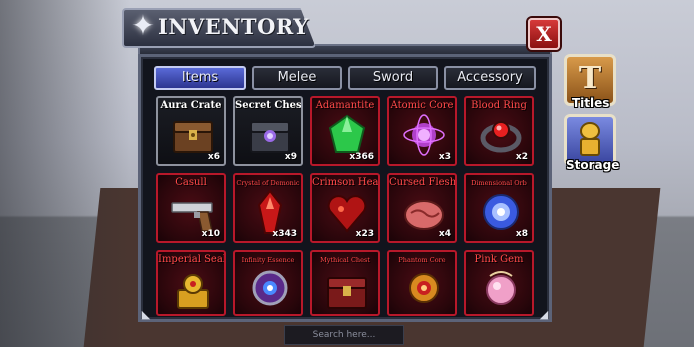 The height and width of the screenshot is (347, 694). Describe the element at coordinates (191, 105) in the screenshot. I see `item-name: Aura Crate` at that location.